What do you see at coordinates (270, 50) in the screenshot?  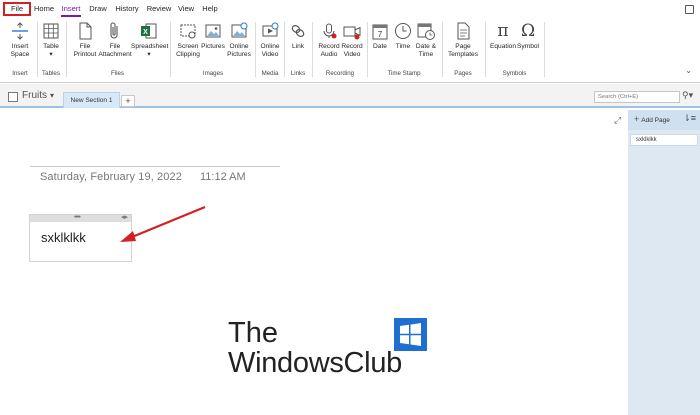 I see `online-video-label: Online Video` at bounding box center [270, 50].